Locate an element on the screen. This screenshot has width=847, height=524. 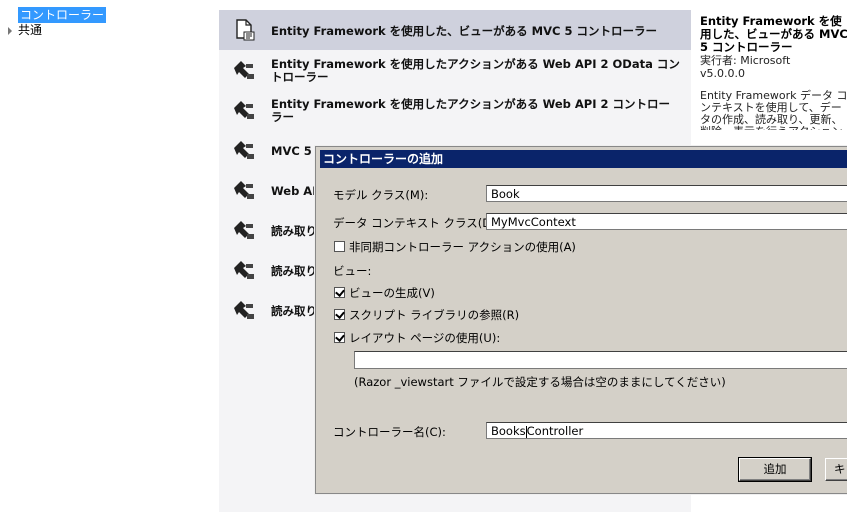
layout-page-checkbox is located at coordinates (339, 337).